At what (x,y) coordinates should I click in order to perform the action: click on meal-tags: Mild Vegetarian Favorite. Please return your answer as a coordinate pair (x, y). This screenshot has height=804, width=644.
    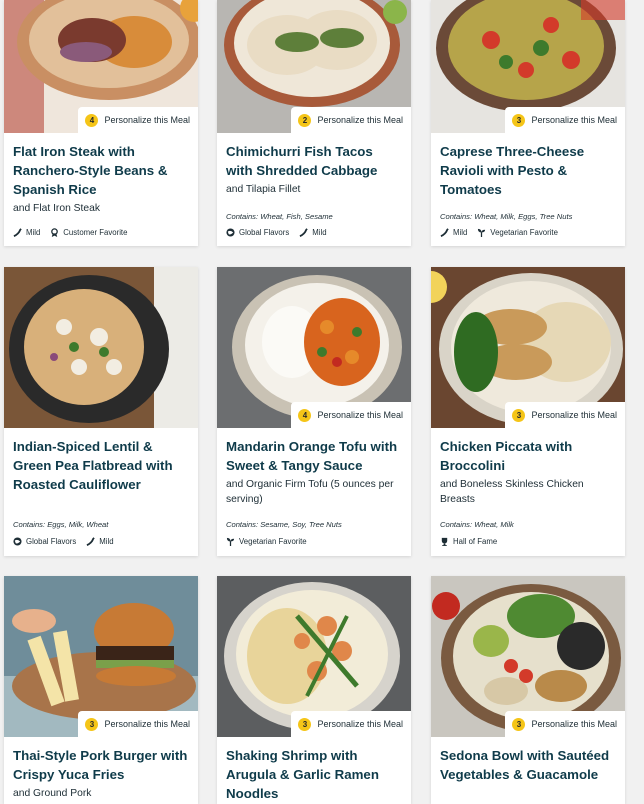
    Looking at the image, I should click on (499, 232).